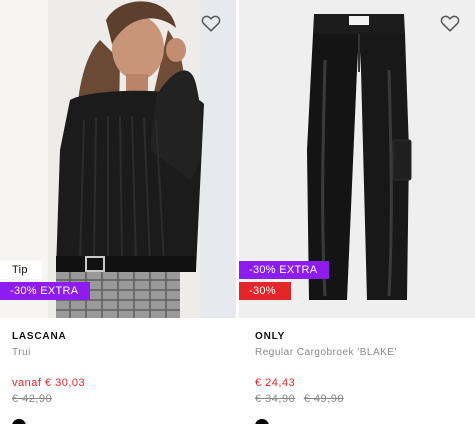 The width and height of the screenshot is (475, 424). What do you see at coordinates (275, 383) in the screenshot?
I see `product-price: € 24,43` at bounding box center [275, 383].